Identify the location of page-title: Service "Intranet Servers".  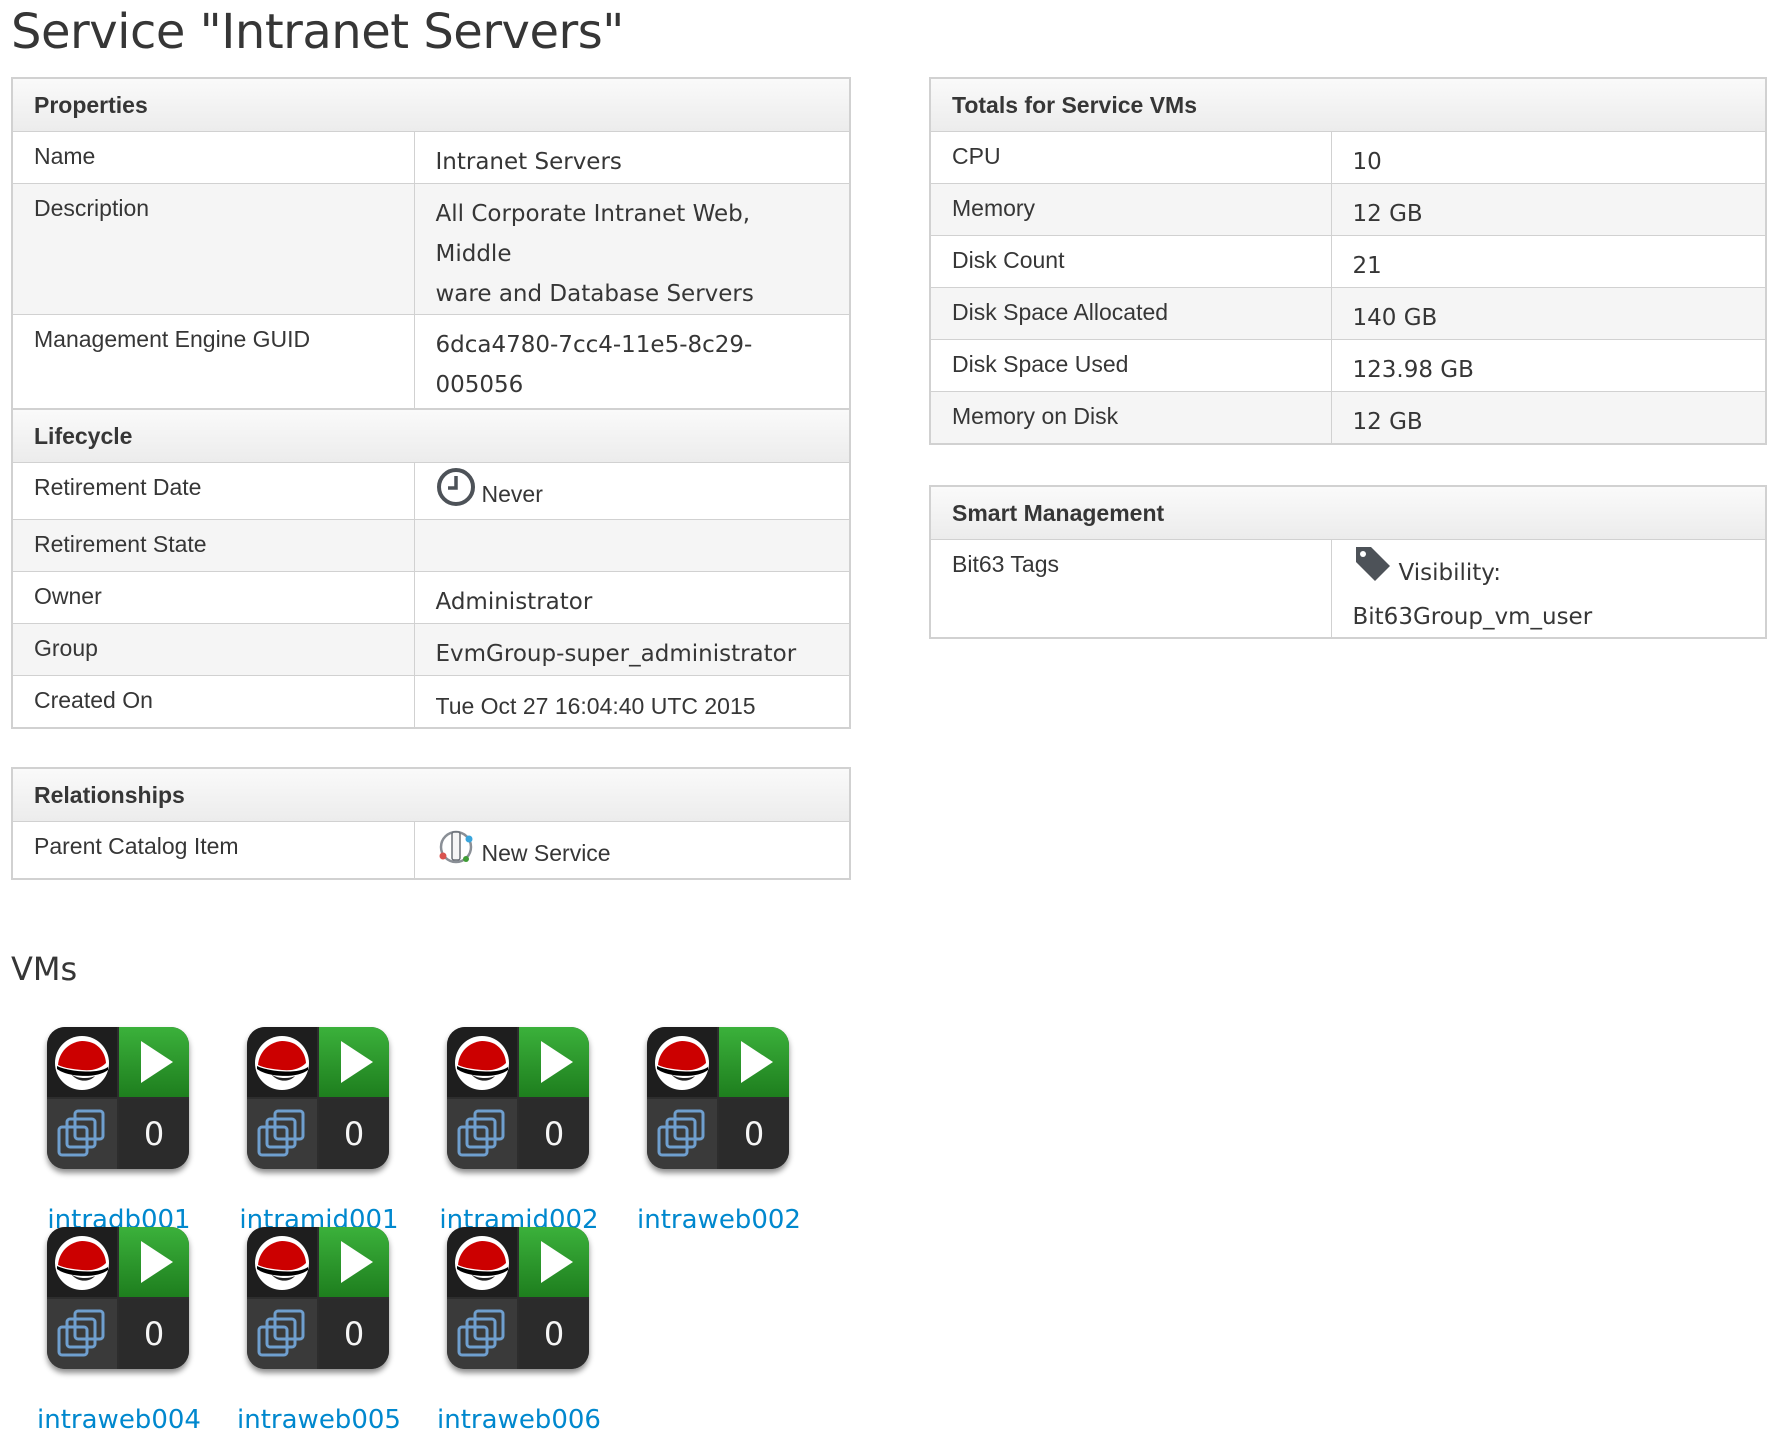
(317, 32).